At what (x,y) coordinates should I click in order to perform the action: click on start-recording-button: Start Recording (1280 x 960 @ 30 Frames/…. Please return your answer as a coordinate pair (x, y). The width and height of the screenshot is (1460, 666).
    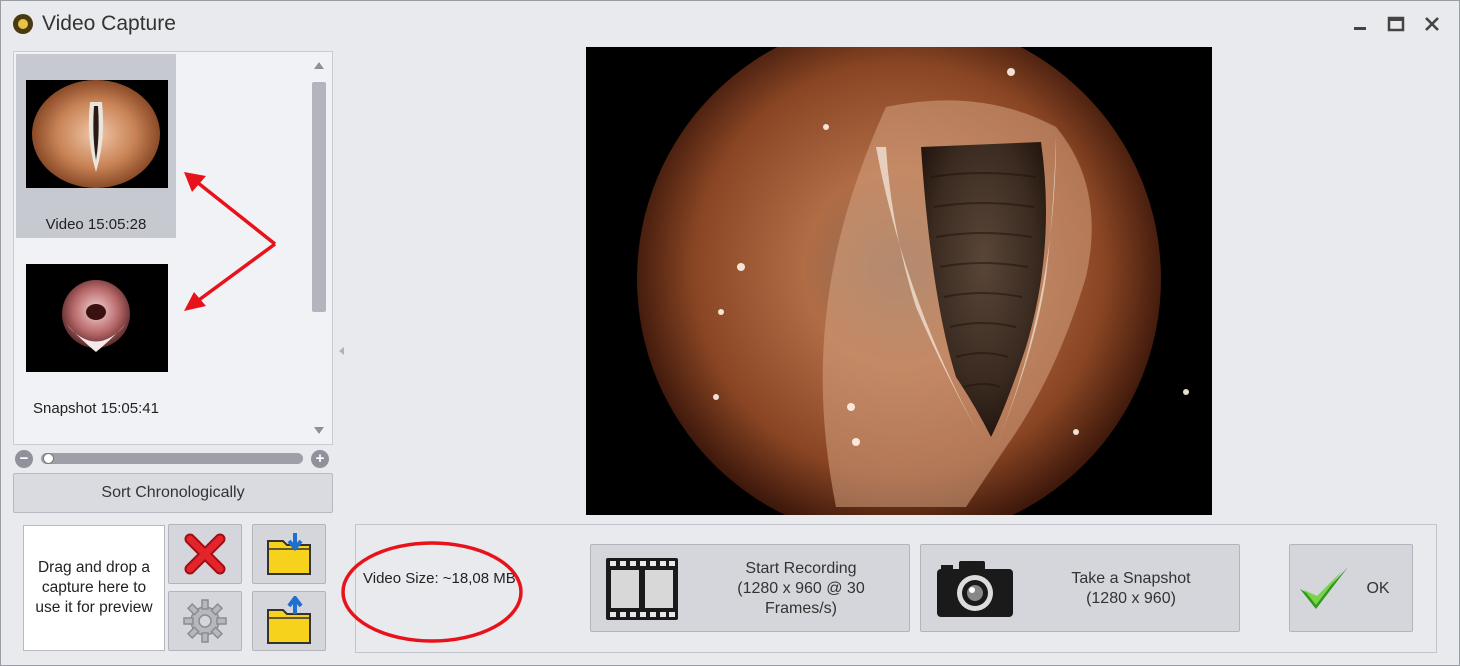
    Looking at the image, I should click on (750, 588).